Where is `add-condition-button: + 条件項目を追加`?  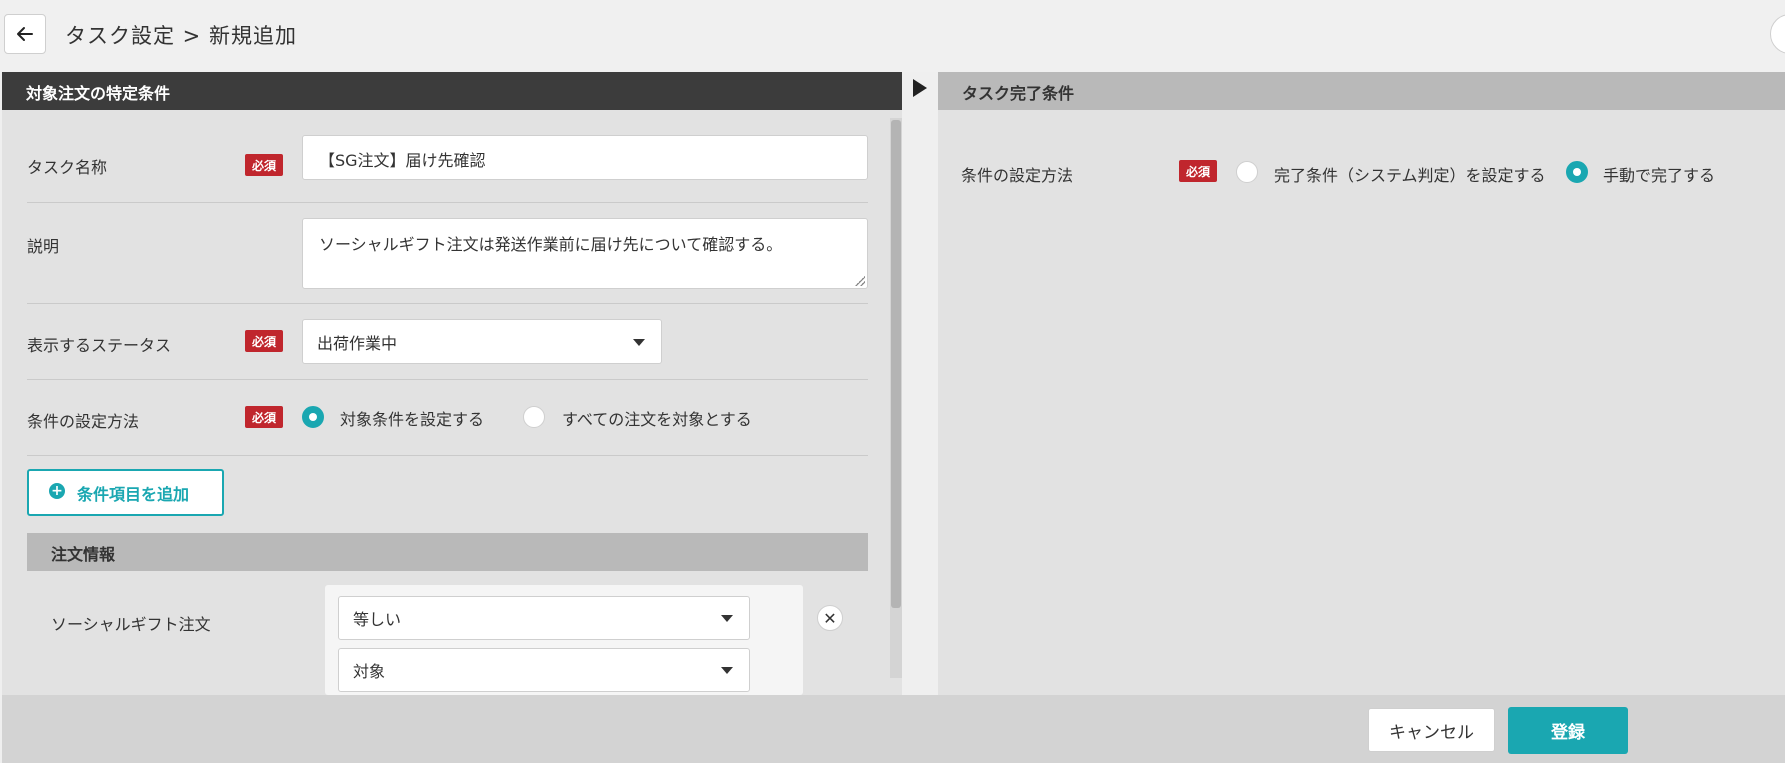
add-condition-button: + 条件項目を追加 is located at coordinates (125, 492).